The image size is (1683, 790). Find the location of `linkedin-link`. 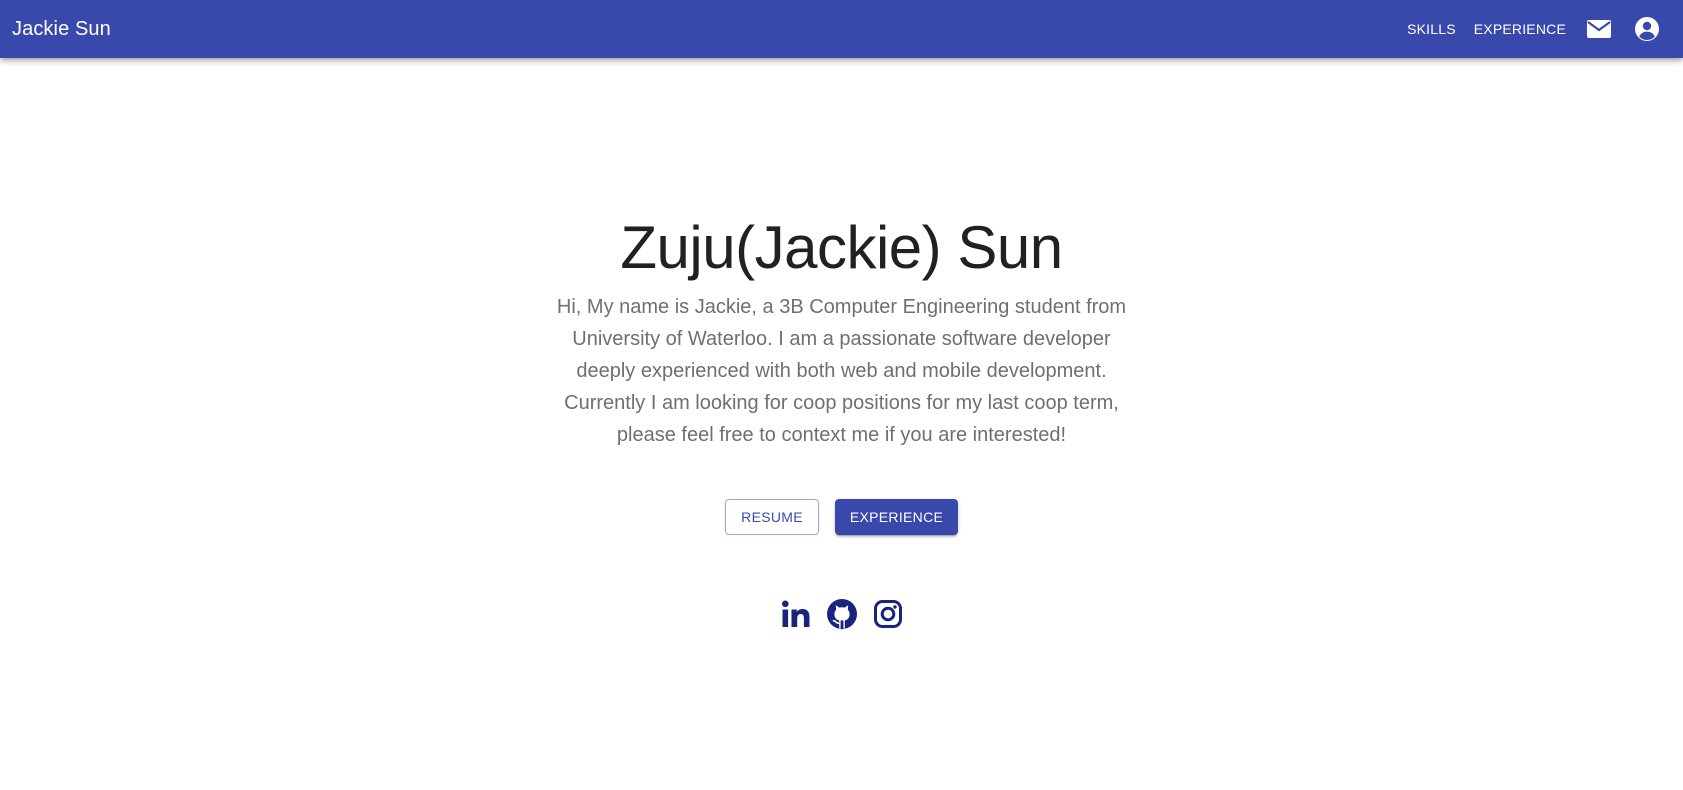

linkedin-link is located at coordinates (796, 614).